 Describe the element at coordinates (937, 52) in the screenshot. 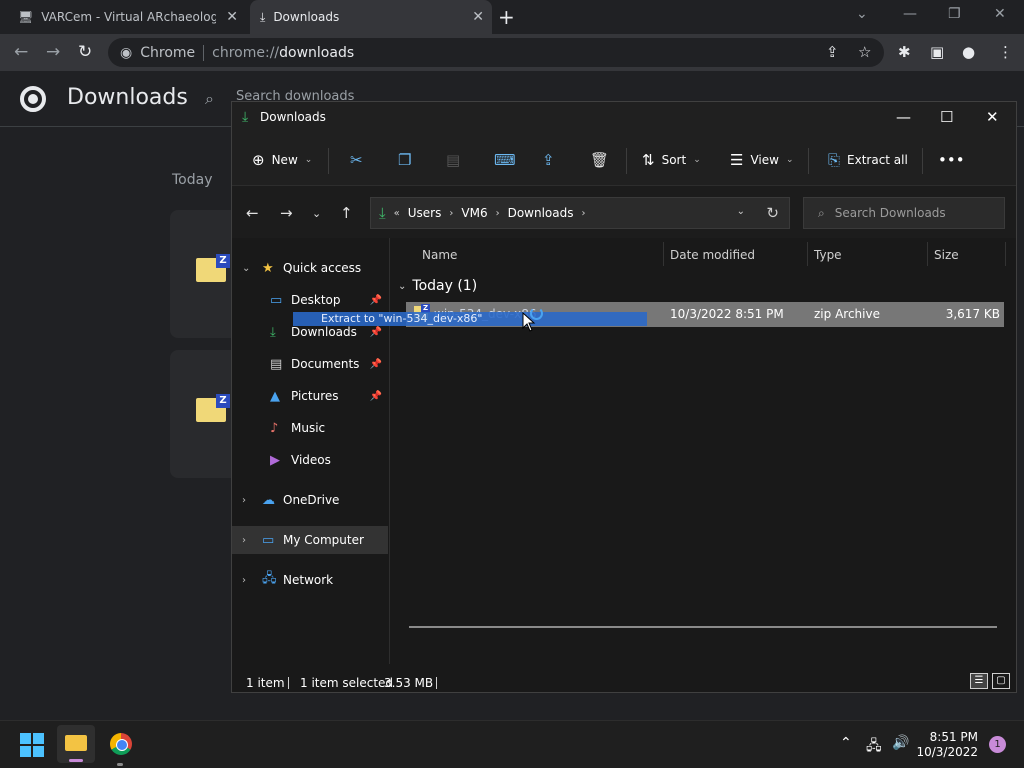

I see `side-panel-icon: ▣` at that location.